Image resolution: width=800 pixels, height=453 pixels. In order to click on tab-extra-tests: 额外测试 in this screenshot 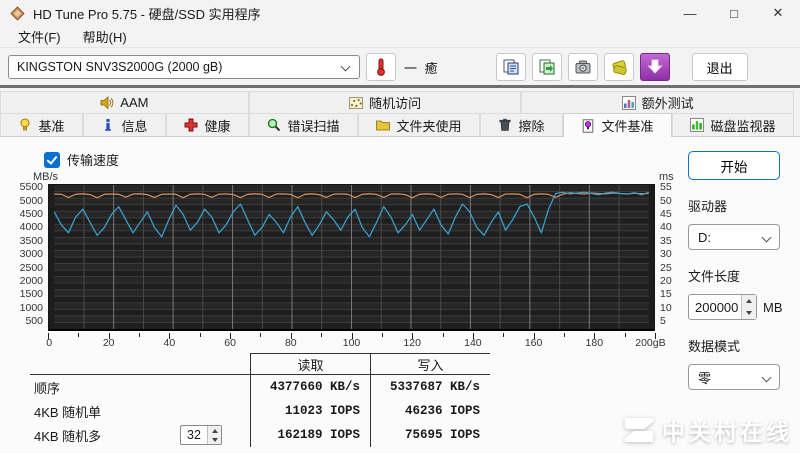, I will do `click(657, 102)`.